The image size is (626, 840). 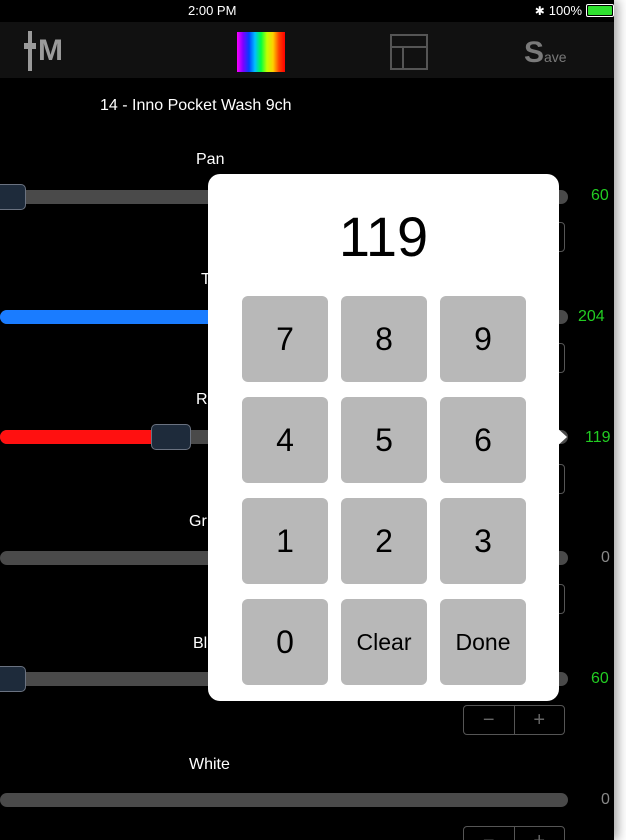 What do you see at coordinates (50, 50) in the screenshot?
I see `master-label: M` at bounding box center [50, 50].